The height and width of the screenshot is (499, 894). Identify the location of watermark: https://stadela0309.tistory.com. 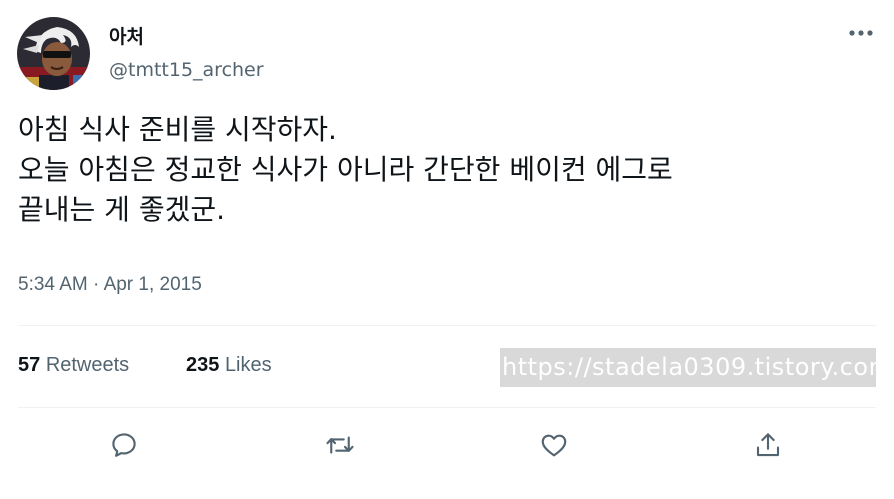
(688, 367).